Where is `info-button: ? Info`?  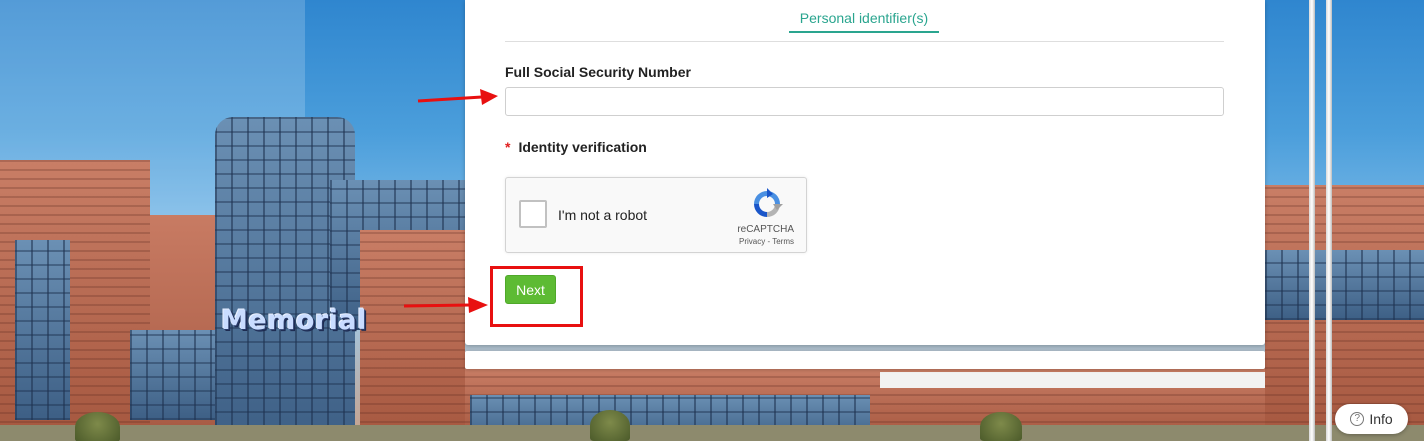
info-button: ? Info is located at coordinates (1371, 419).